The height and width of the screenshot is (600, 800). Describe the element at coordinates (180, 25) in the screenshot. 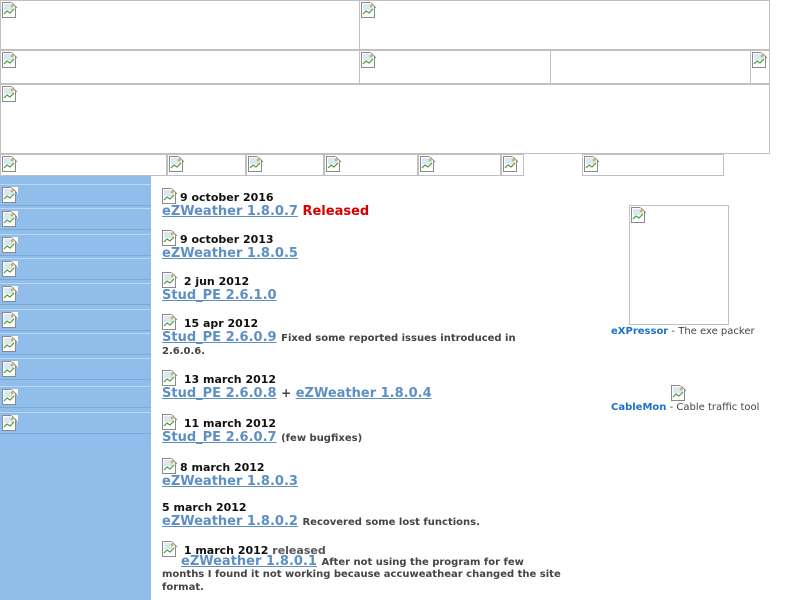

I see `header-banner-left` at that location.